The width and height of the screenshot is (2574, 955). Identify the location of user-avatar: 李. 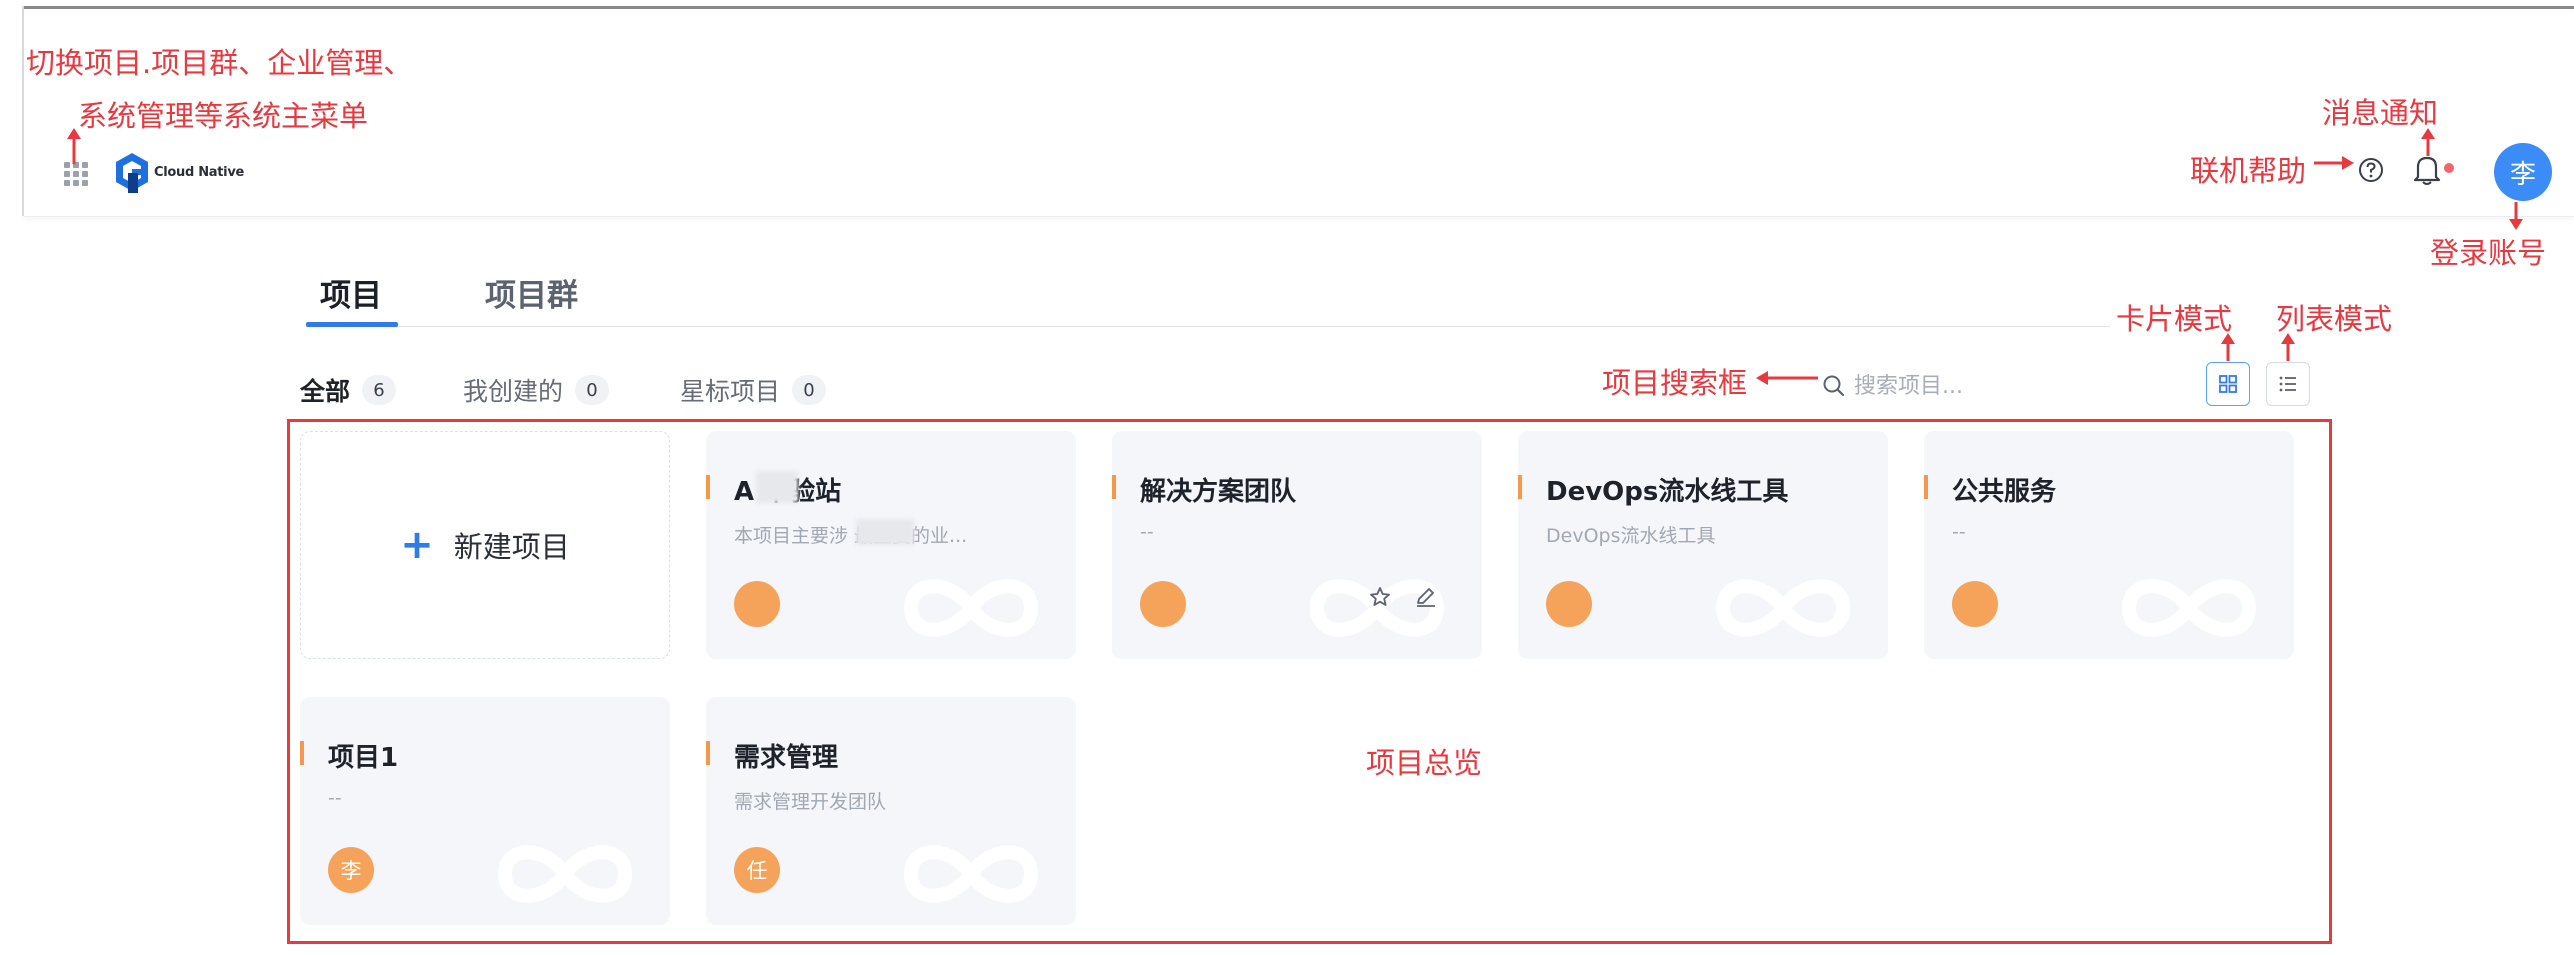
(2523, 172).